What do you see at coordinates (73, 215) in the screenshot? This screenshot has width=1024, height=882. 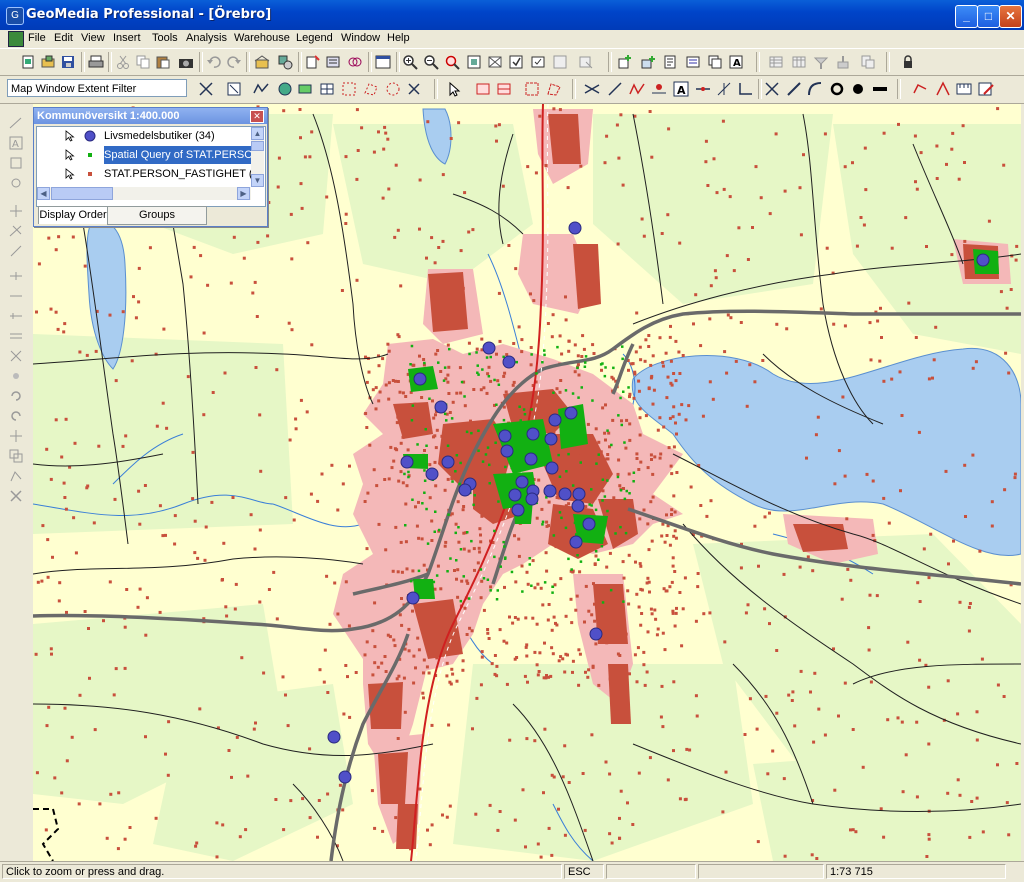 I see `tab-display-order: Display Order` at bounding box center [73, 215].